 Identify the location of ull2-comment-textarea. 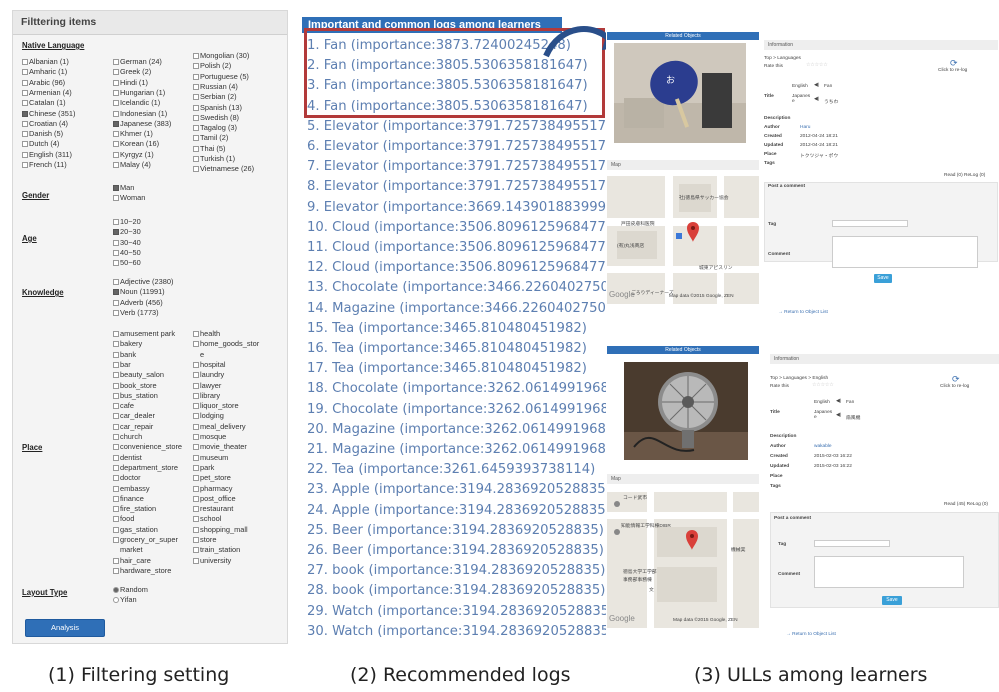
(889, 572).